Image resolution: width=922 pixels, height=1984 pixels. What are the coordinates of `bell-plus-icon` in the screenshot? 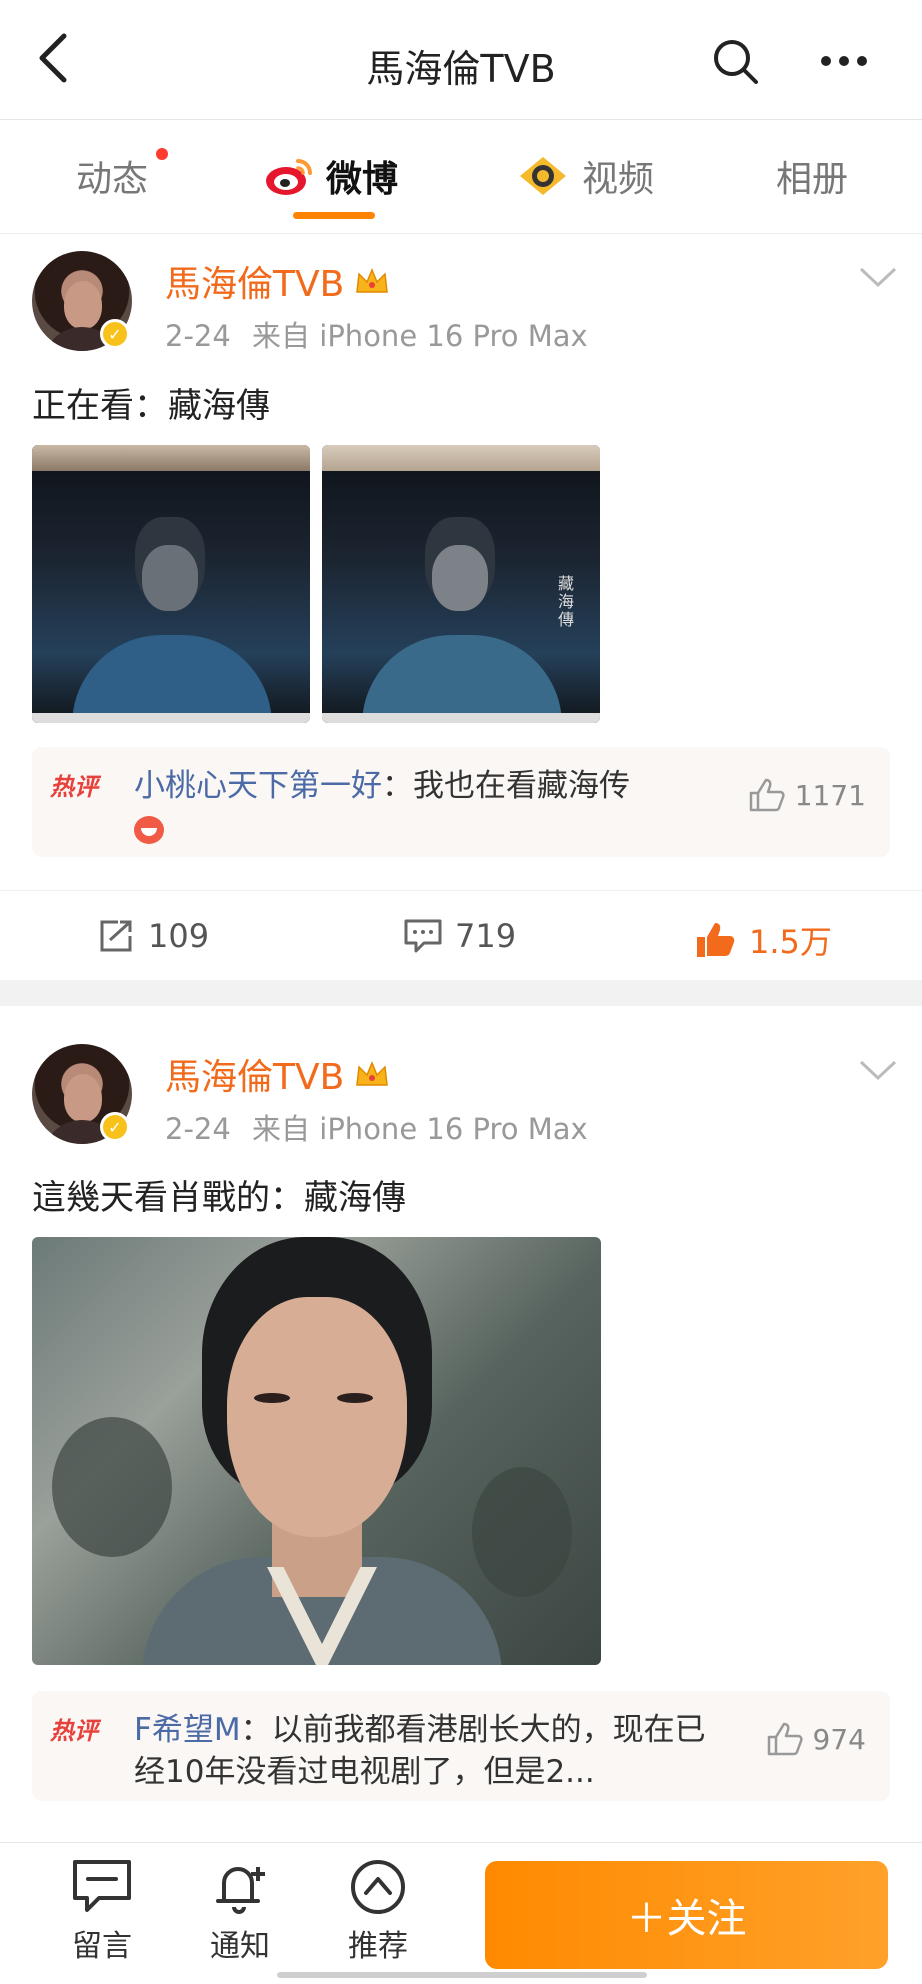 It's located at (240, 1890).